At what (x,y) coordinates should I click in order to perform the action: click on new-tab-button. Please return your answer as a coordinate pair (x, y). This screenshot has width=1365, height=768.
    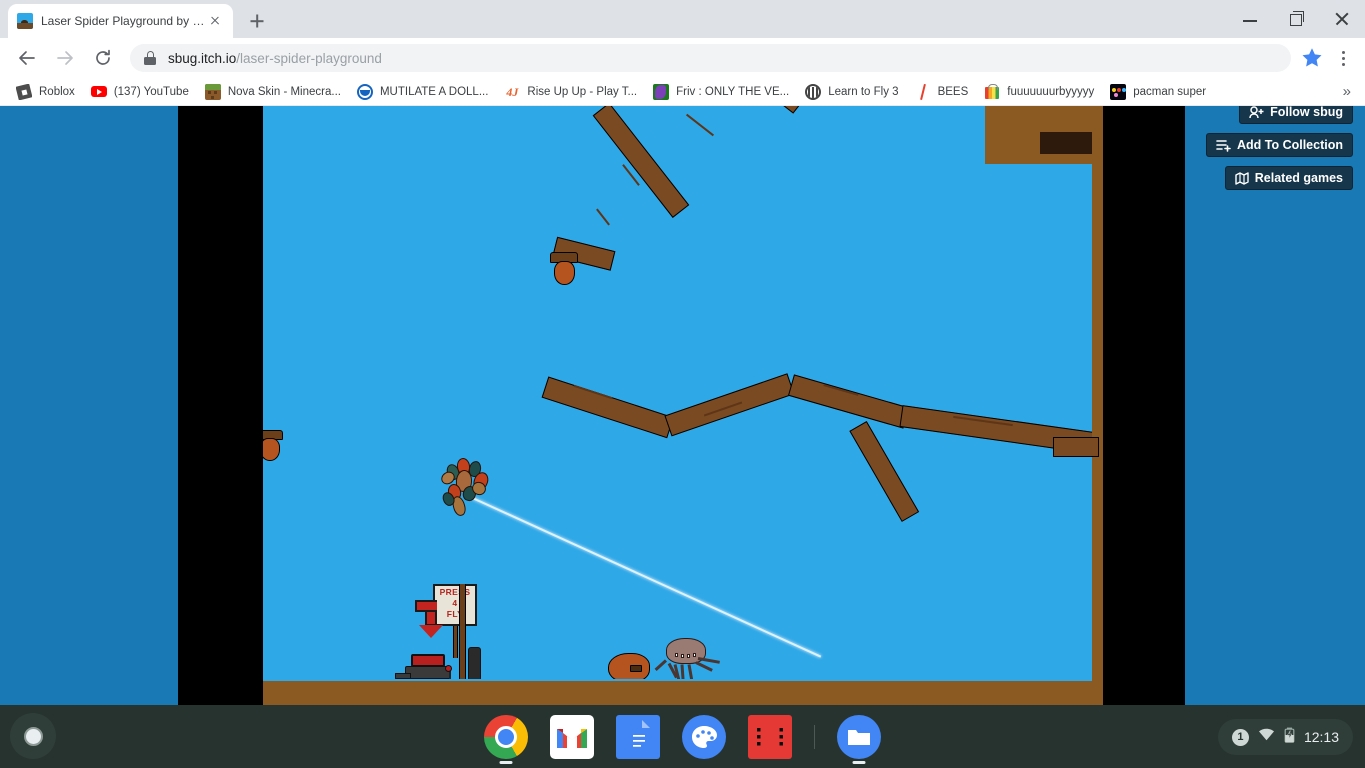
    Looking at the image, I should click on (257, 21).